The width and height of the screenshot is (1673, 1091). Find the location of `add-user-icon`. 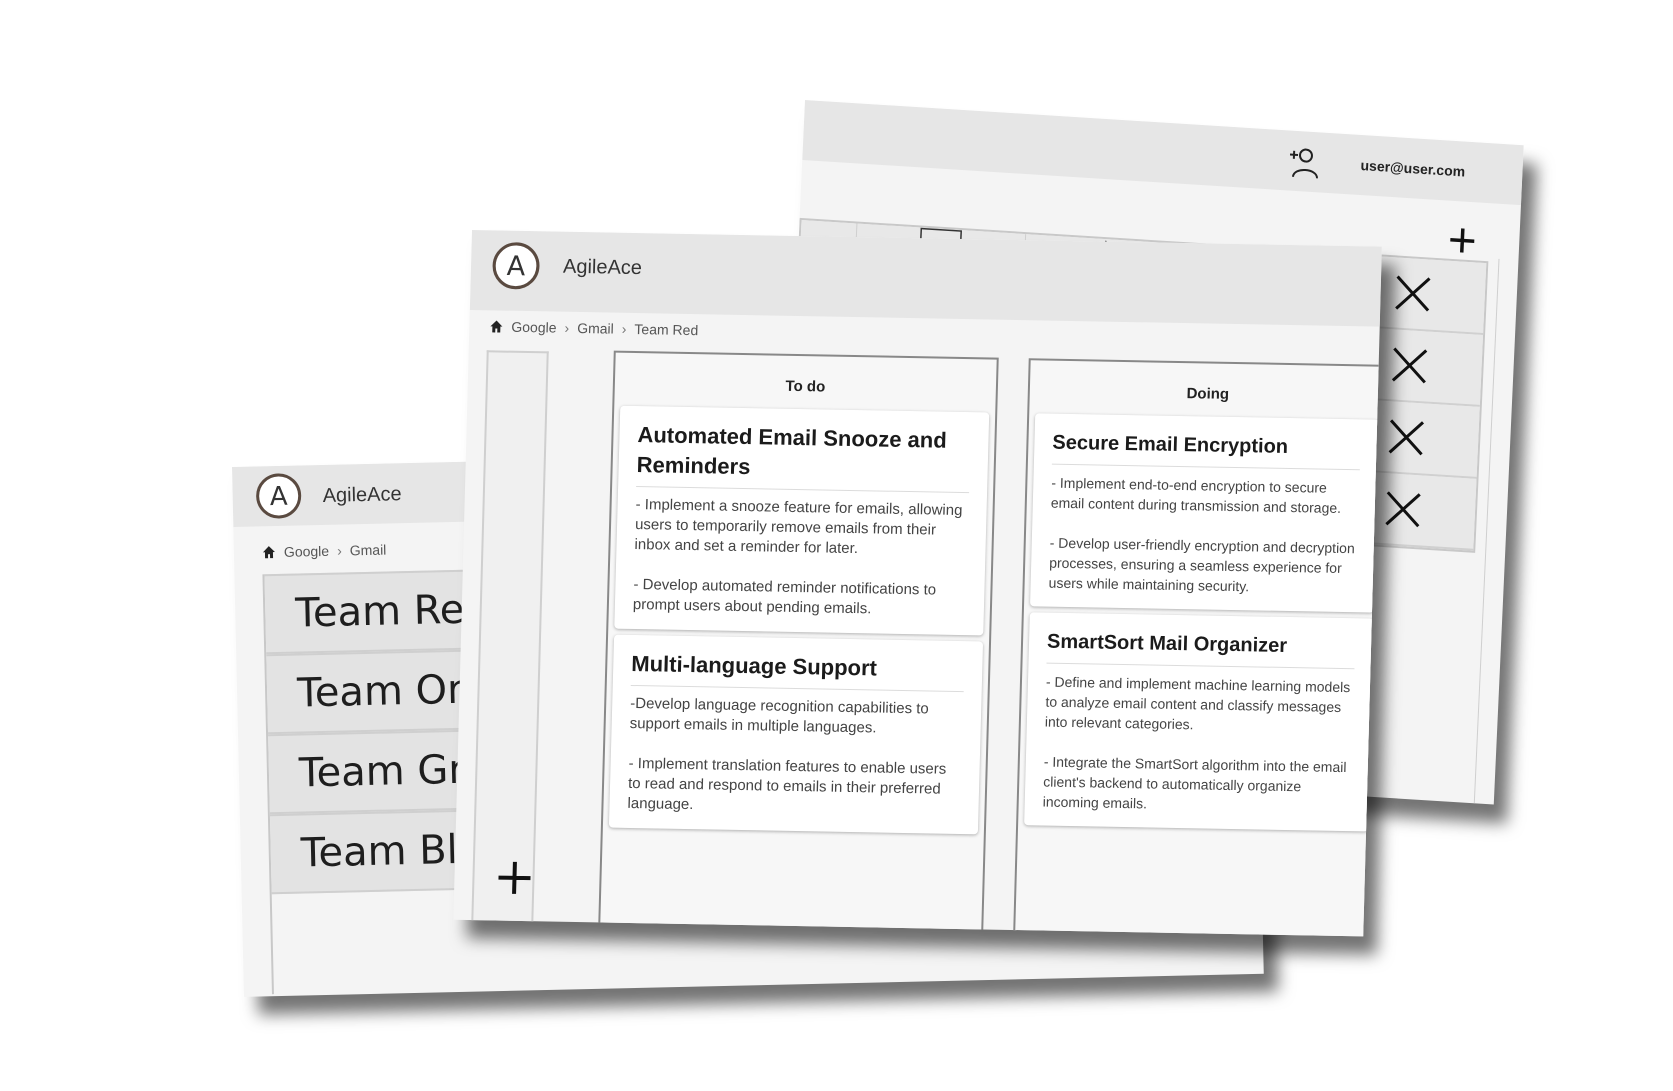

add-user-icon is located at coordinates (1302, 162).